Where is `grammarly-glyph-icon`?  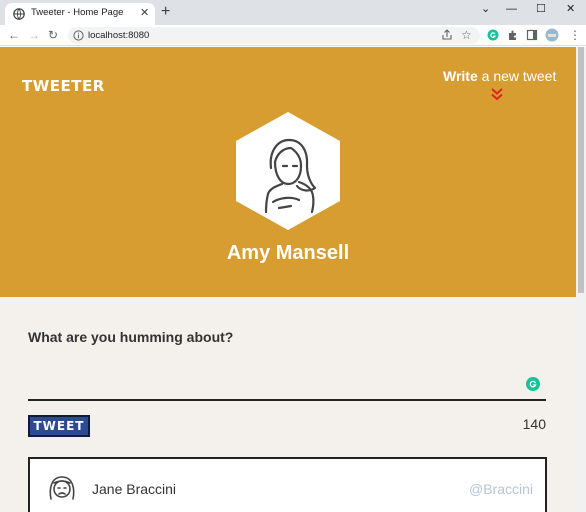 grammarly-glyph-icon is located at coordinates (533, 384).